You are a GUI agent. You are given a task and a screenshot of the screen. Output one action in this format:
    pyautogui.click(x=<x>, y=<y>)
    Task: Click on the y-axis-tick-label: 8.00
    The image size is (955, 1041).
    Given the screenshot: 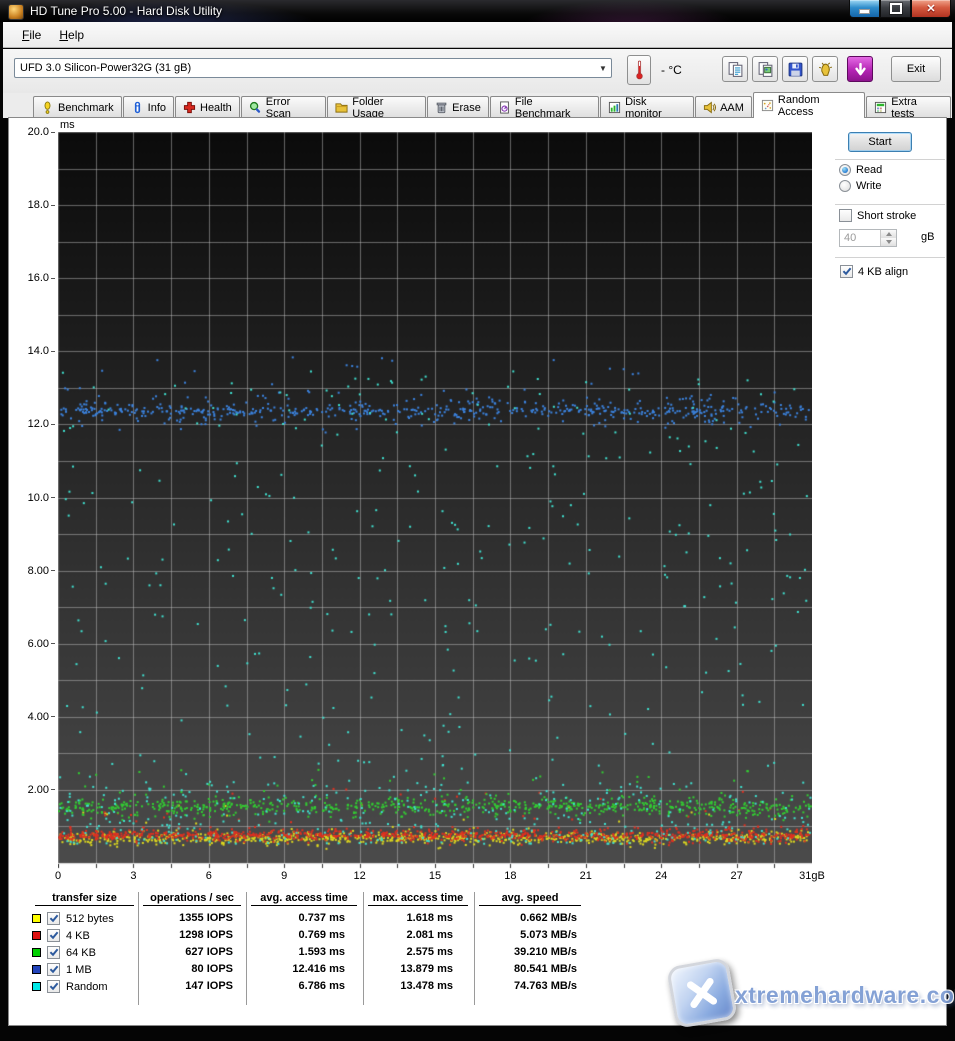 What is the action you would take?
    pyautogui.click(x=41, y=571)
    